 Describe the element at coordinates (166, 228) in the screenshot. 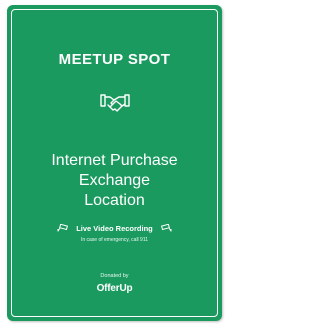

I see `security-camera-icon-right` at that location.